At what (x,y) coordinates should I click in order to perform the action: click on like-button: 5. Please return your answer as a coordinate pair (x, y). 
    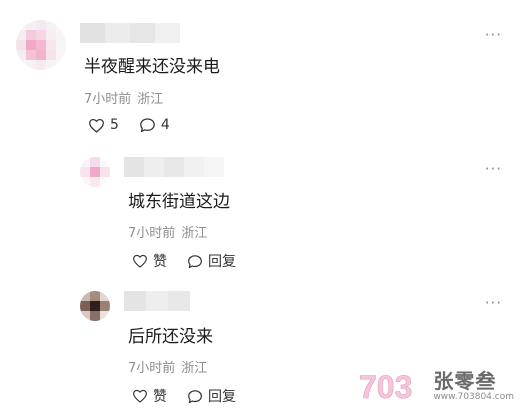
    Looking at the image, I should click on (103, 125).